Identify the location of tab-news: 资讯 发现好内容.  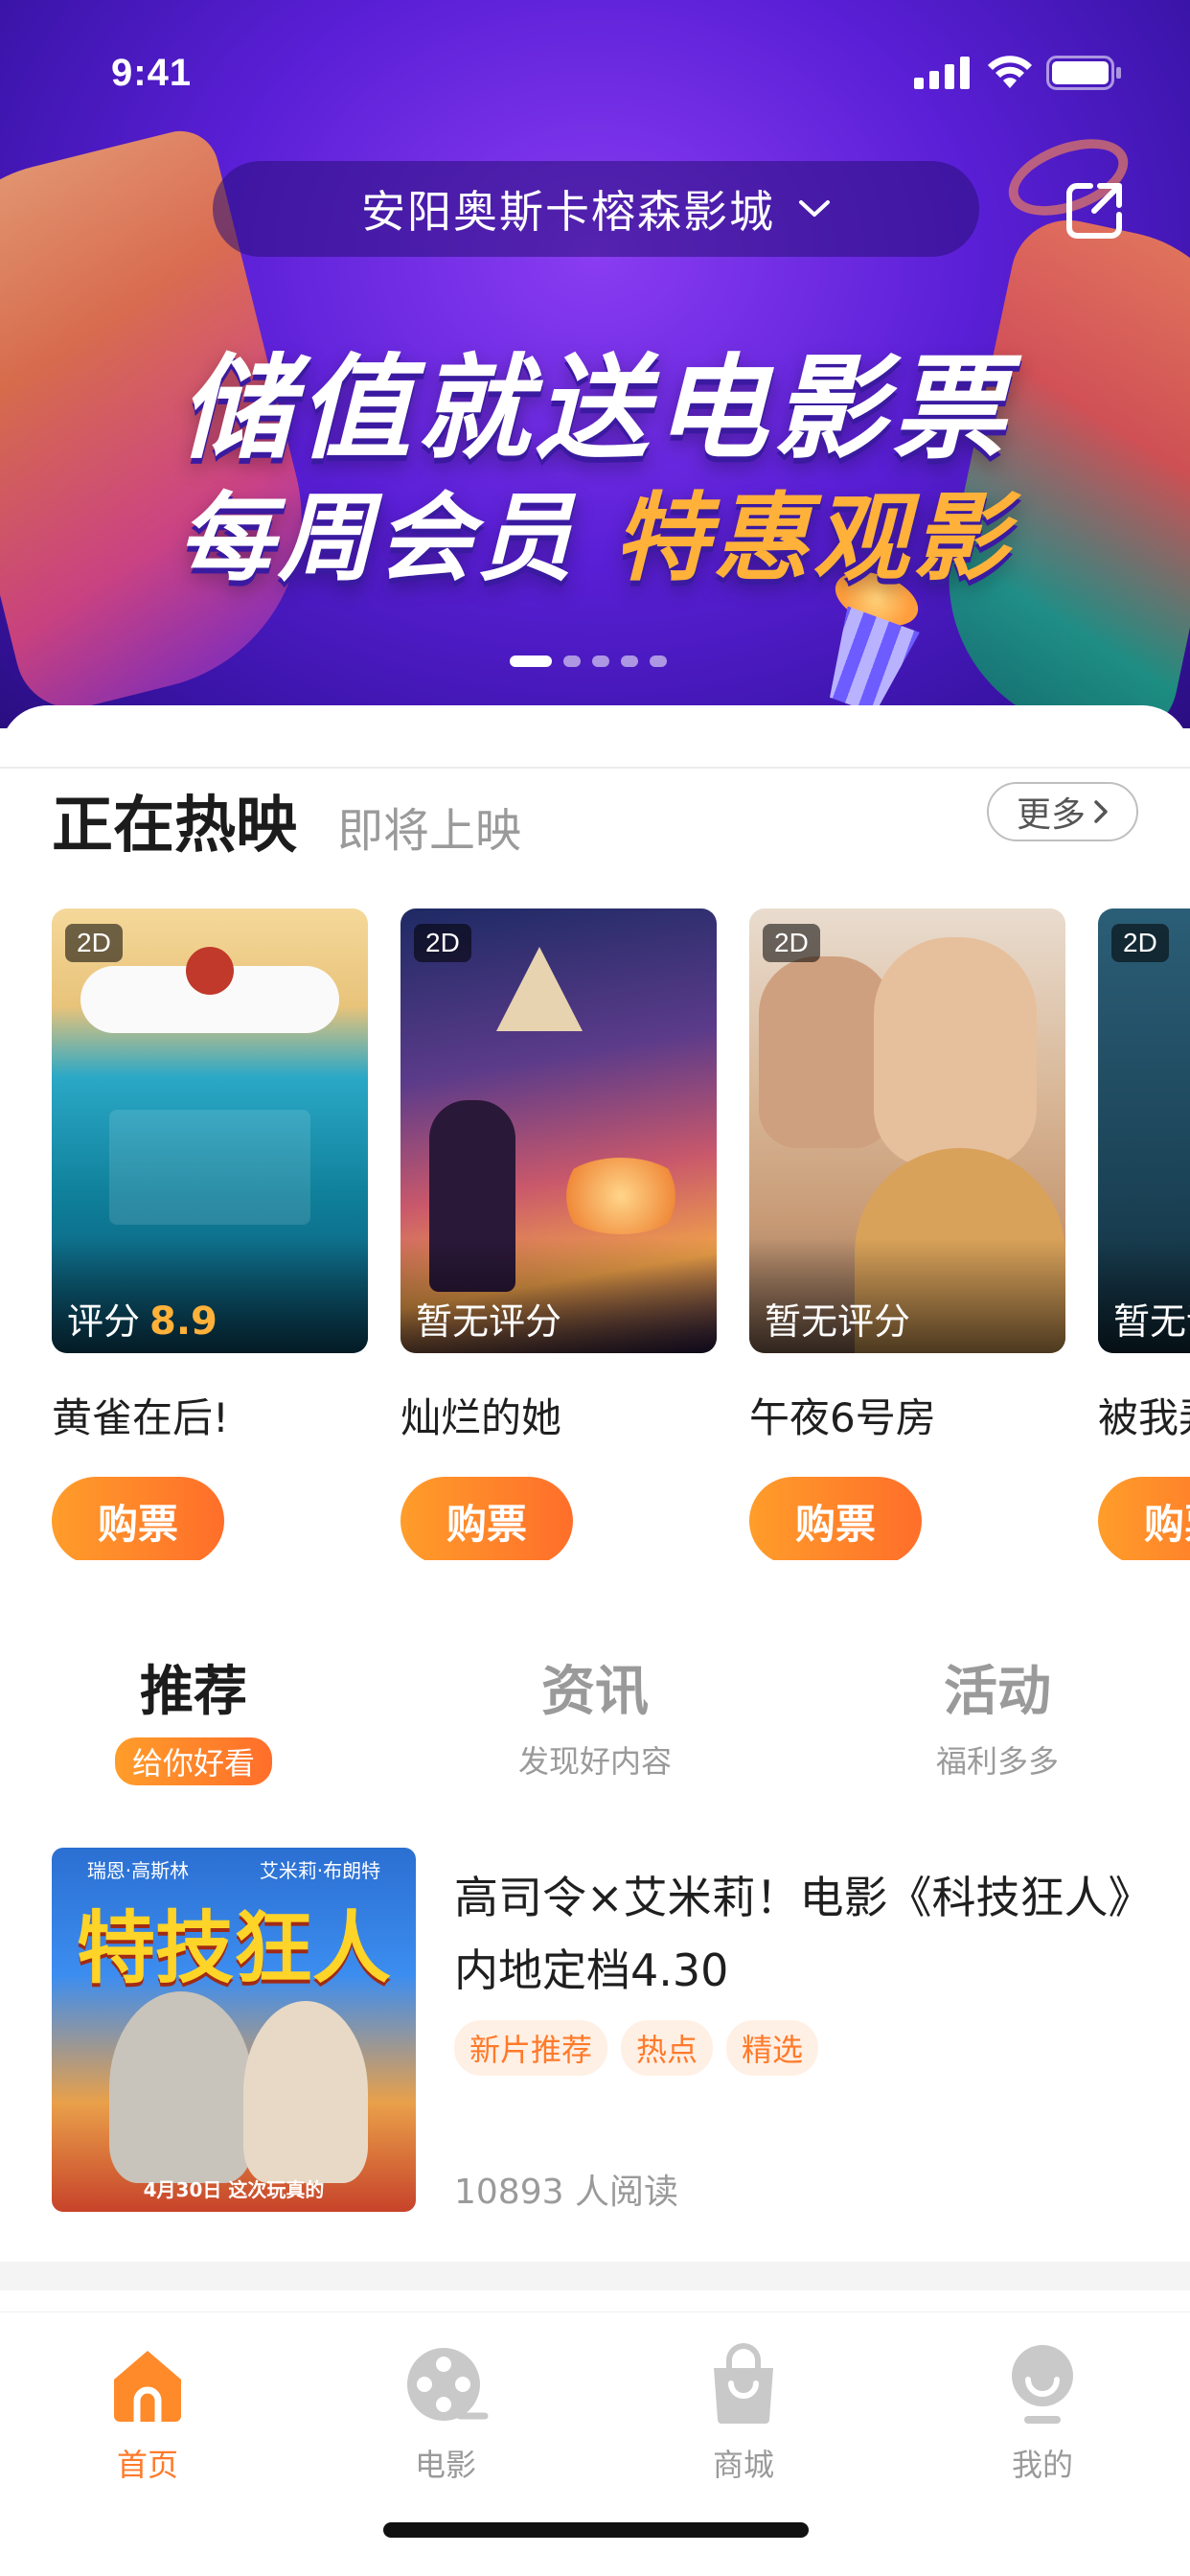
(595, 1715).